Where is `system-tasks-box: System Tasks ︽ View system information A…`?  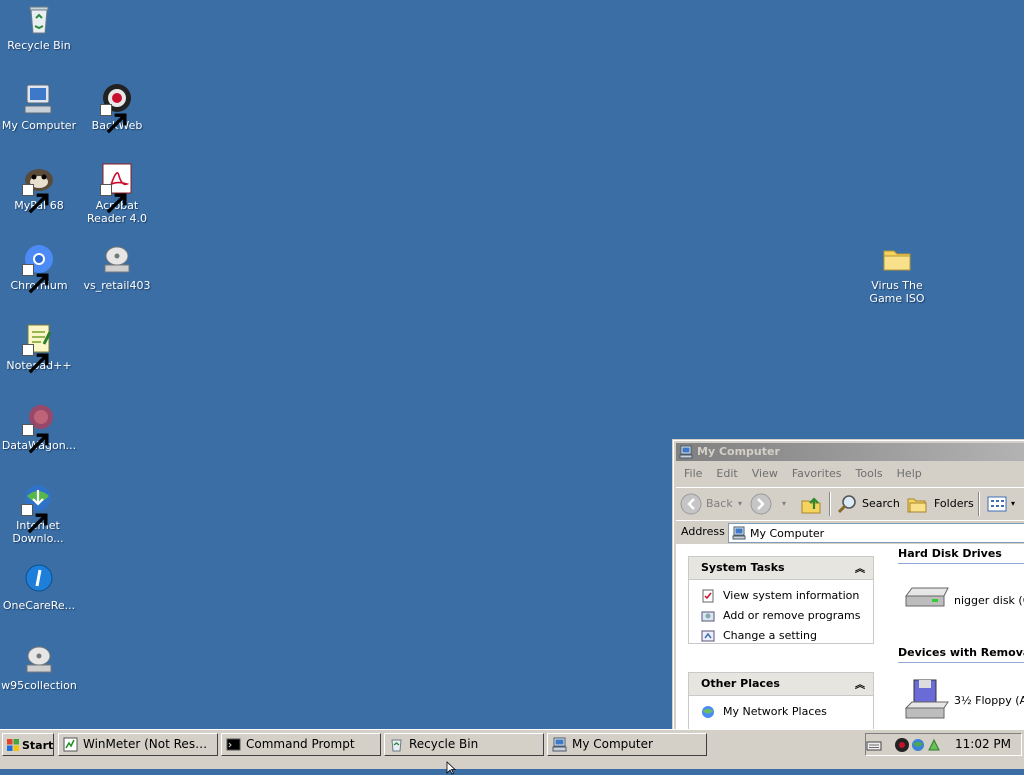
system-tasks-box: System Tasks ︽ View system information A… is located at coordinates (781, 600).